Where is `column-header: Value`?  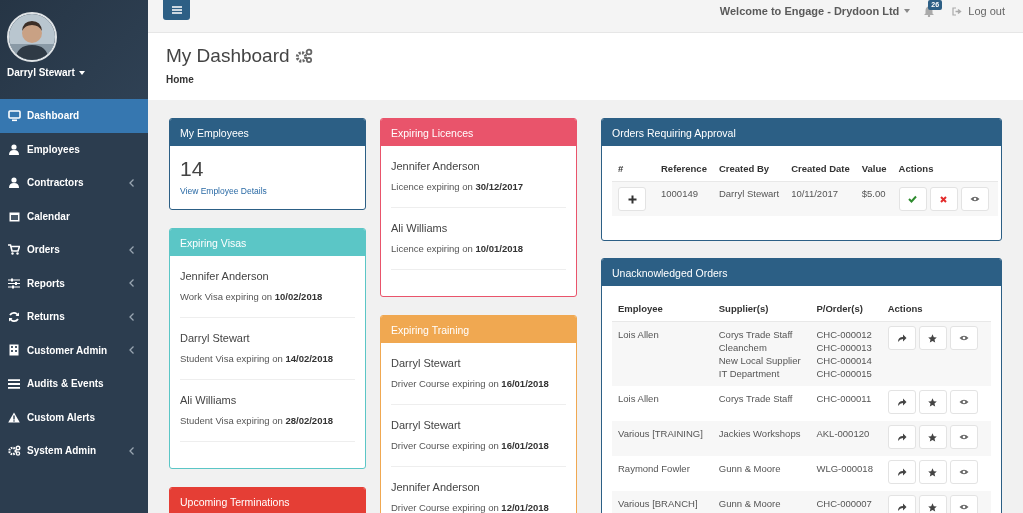 column-header: Value is located at coordinates (874, 168).